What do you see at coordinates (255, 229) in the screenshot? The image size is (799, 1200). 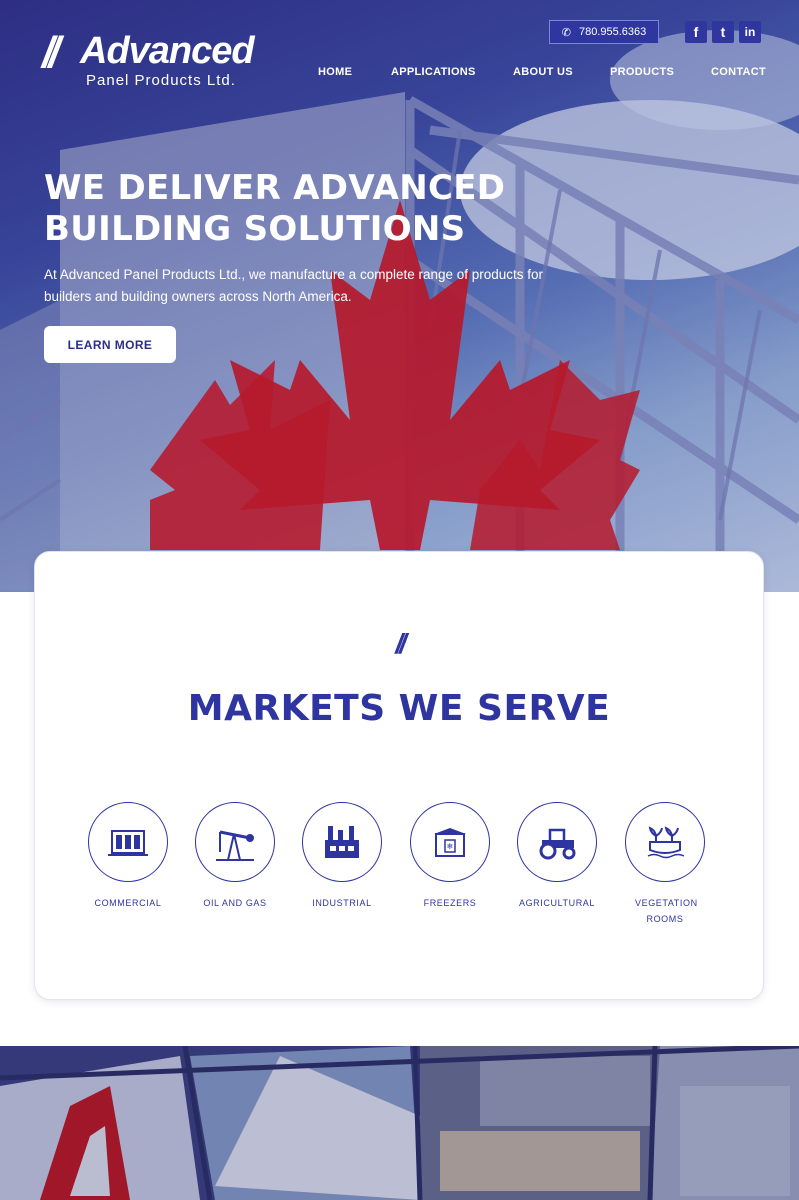 I see `hero-headline-line2: BUILDING SOLUTIONS` at bounding box center [255, 229].